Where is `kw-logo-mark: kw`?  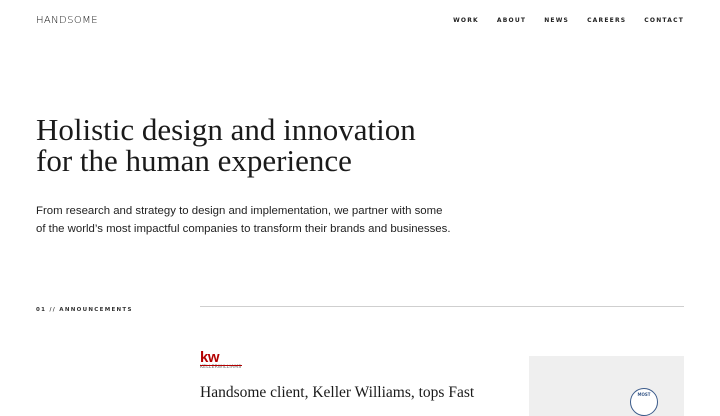
kw-logo-mark: kw is located at coordinates (210, 357).